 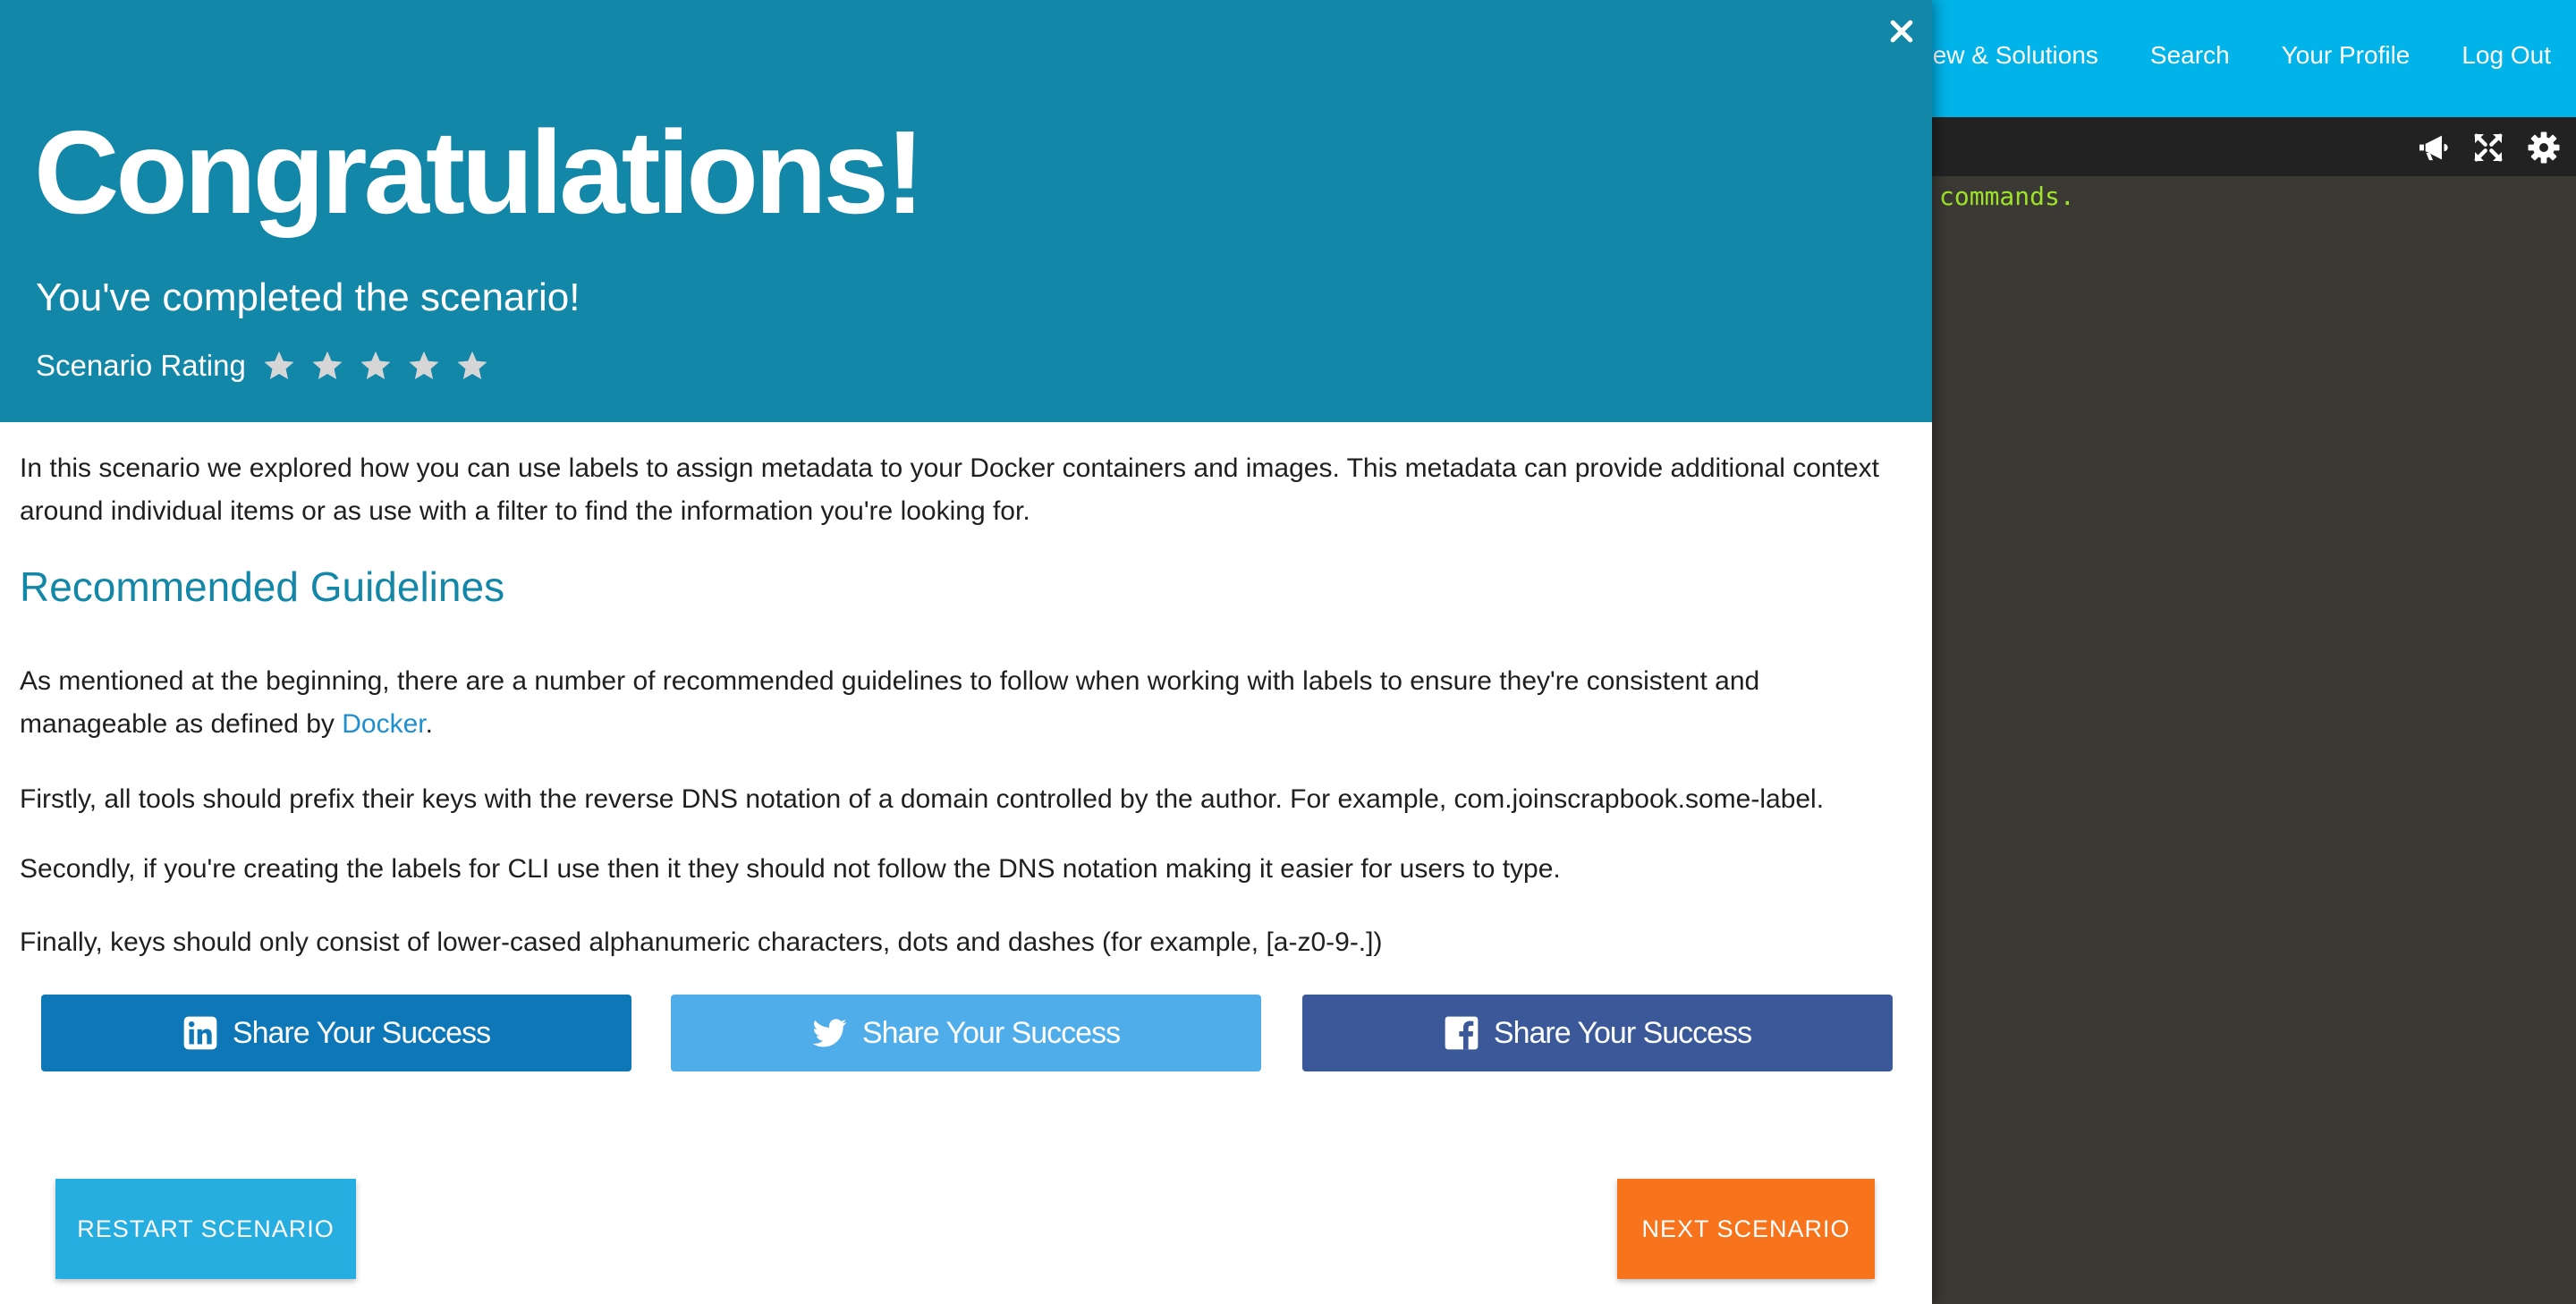 I want to click on page-title: Congratulations!, so click(x=479, y=172).